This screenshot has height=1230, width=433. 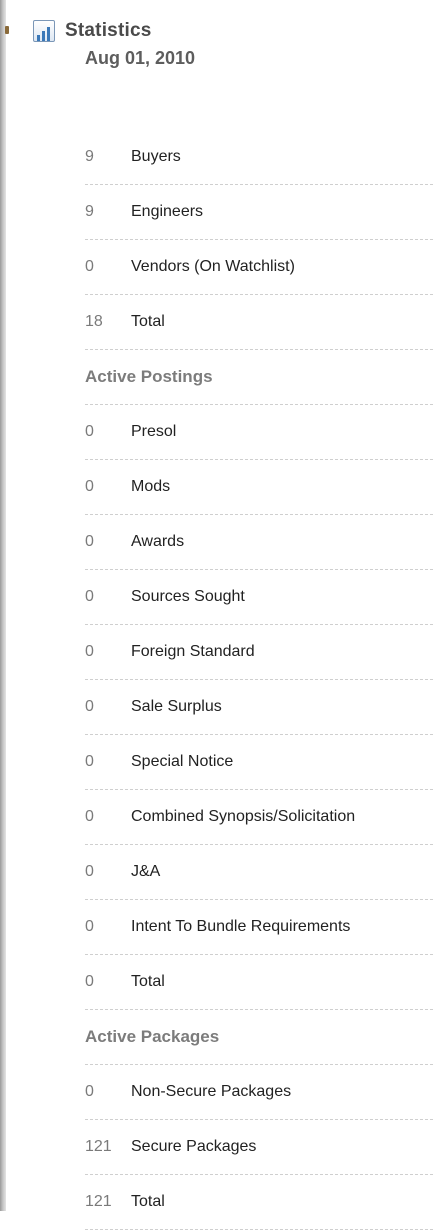 I want to click on stat-row: 0 Awards, so click(x=259, y=542).